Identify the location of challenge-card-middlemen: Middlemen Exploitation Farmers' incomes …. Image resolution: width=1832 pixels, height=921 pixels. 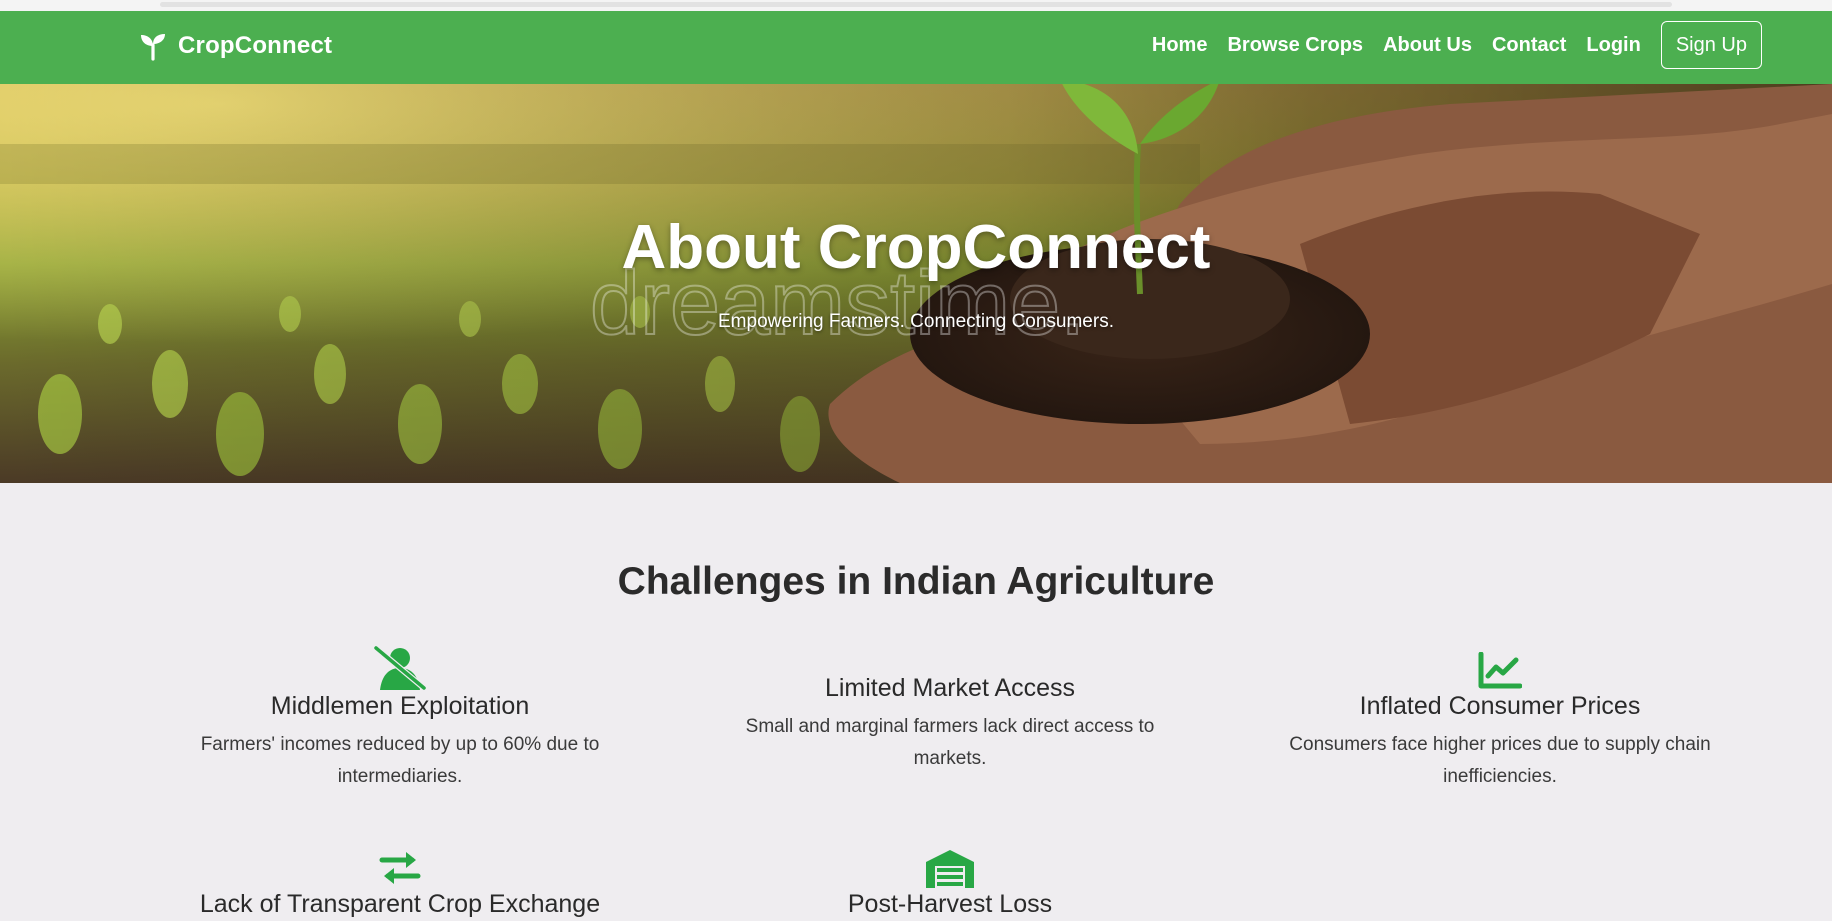
(400, 716).